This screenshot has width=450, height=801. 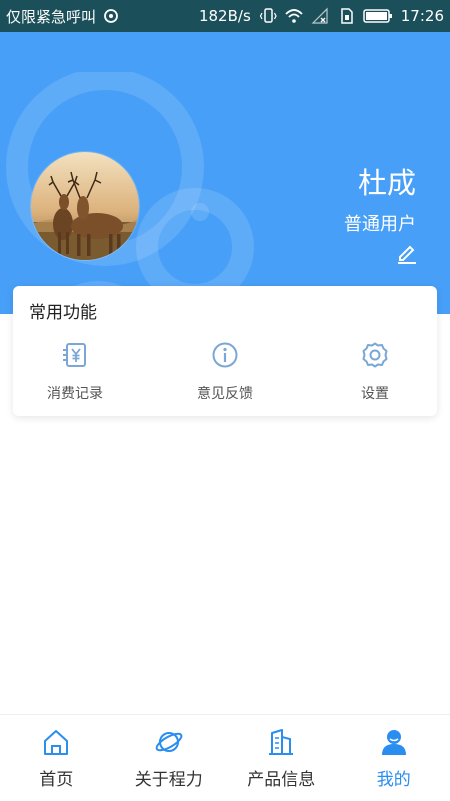 I want to click on building-icon, so click(x=281, y=742).